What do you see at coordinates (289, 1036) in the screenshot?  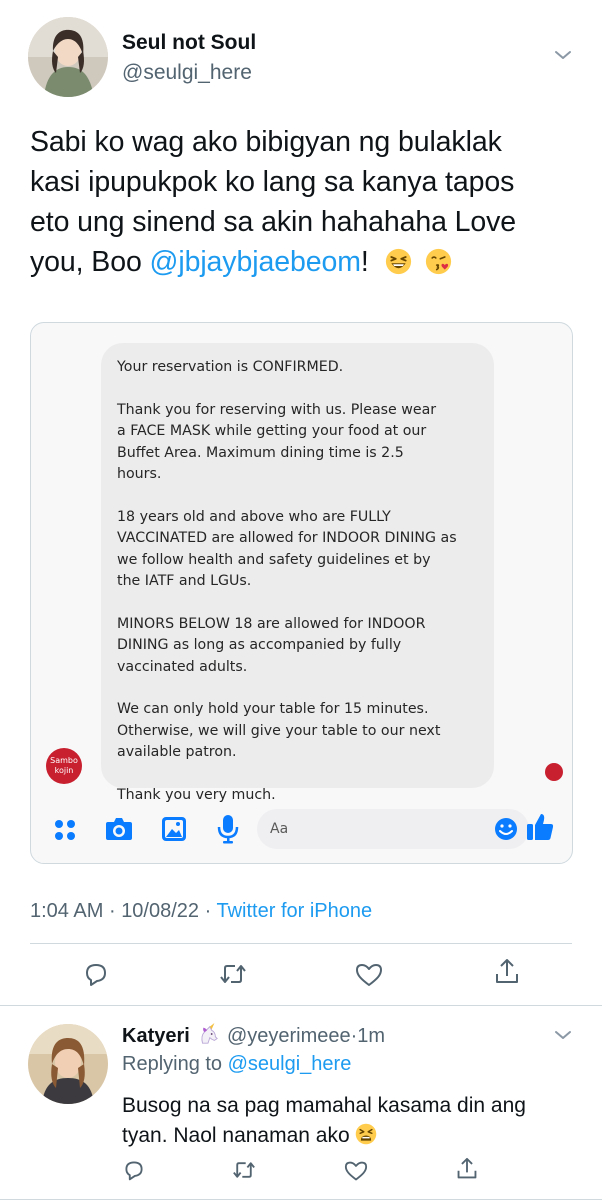 I see `reply-author-handle: @yeyerimeee` at bounding box center [289, 1036].